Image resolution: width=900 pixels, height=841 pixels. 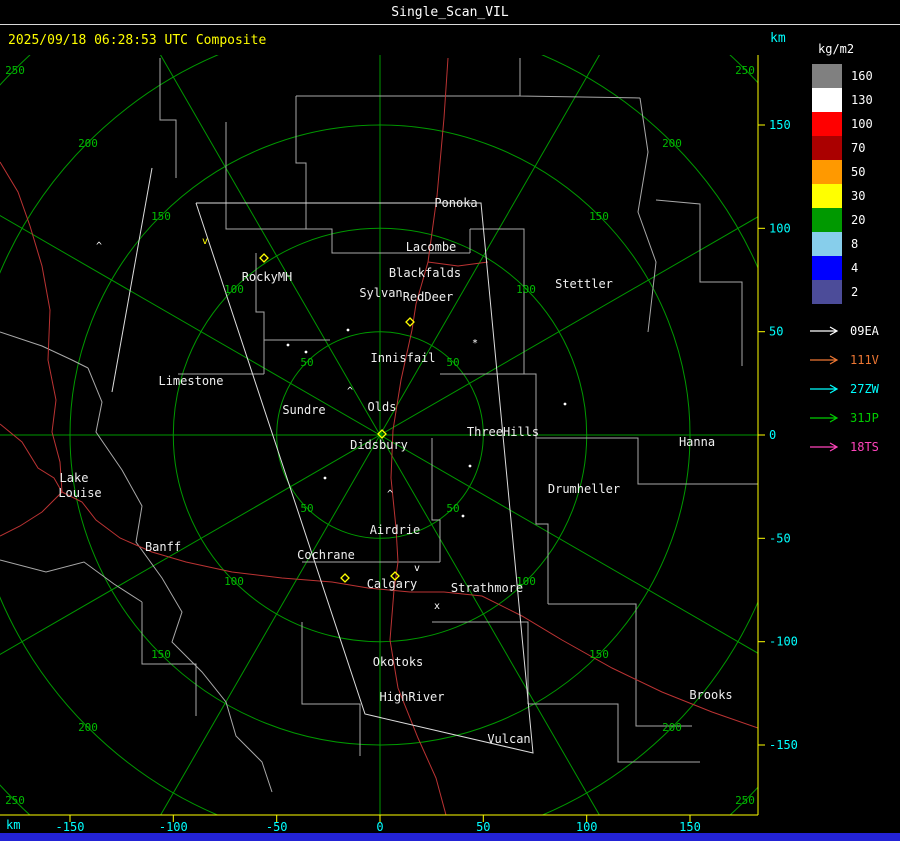 What do you see at coordinates (395, 530) in the screenshot?
I see `city-label: Airdrie` at bounding box center [395, 530].